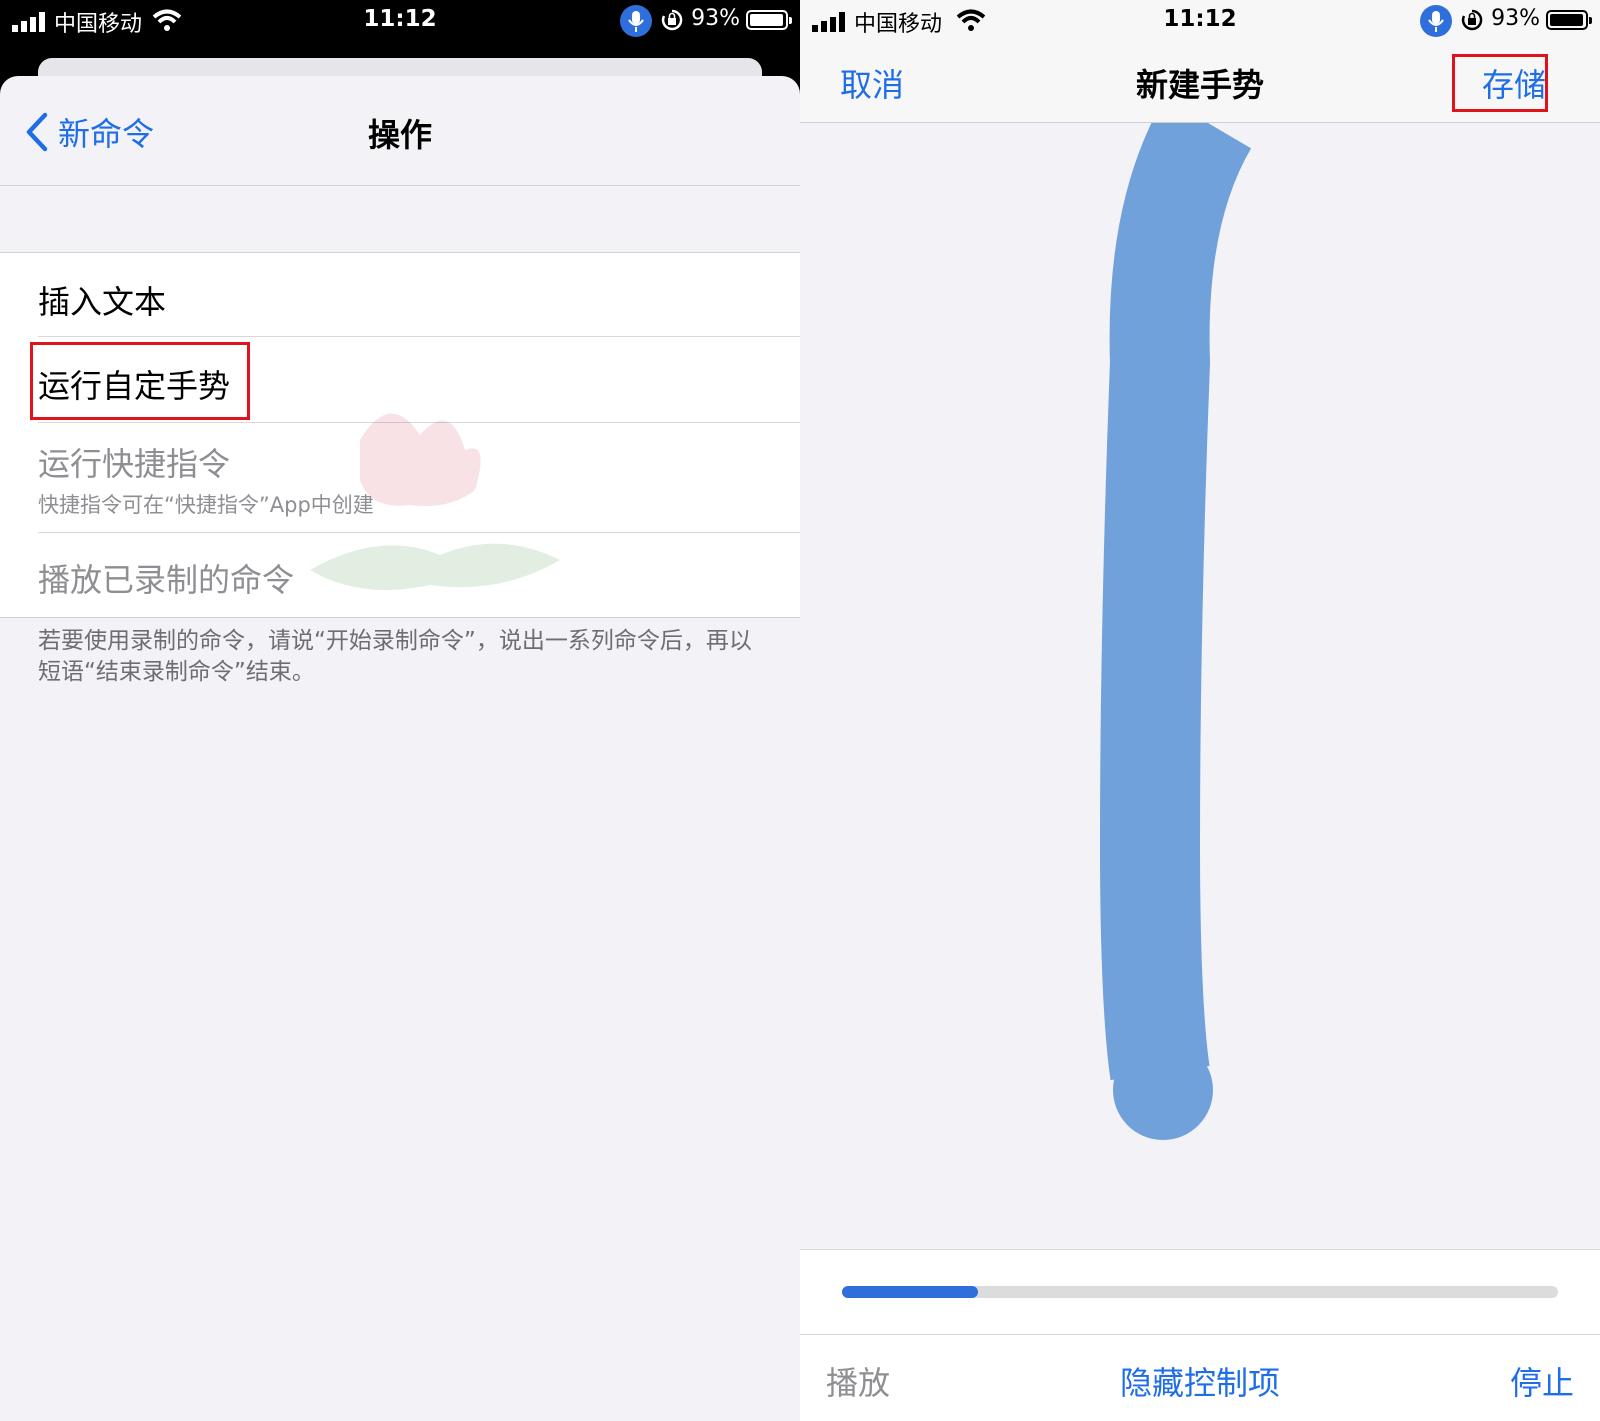 Image resolution: width=1600 pixels, height=1421 pixels. What do you see at coordinates (102, 302) in the screenshot?
I see `action-label: 插入文本` at bounding box center [102, 302].